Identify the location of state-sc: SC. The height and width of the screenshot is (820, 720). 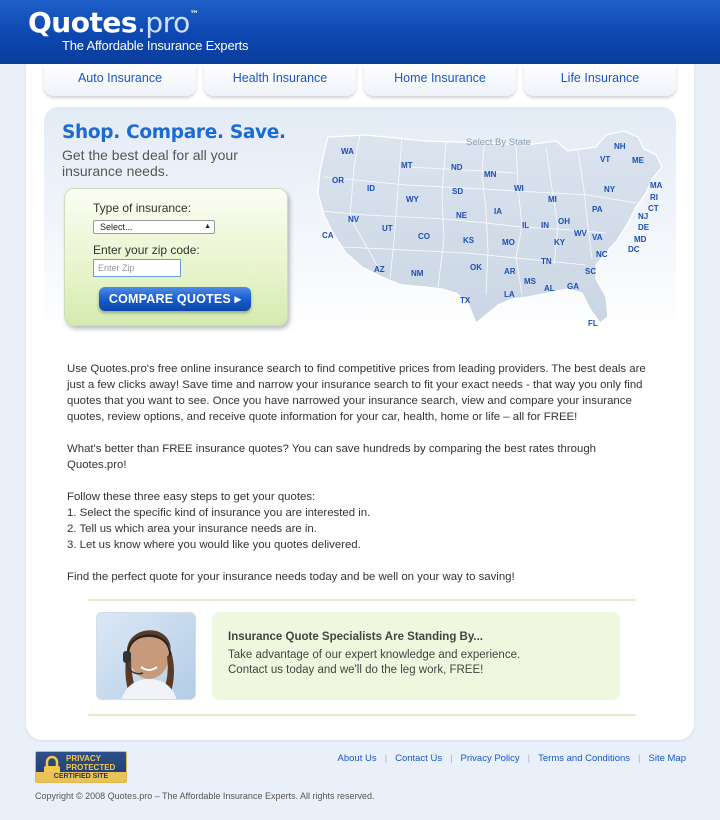
(590, 271).